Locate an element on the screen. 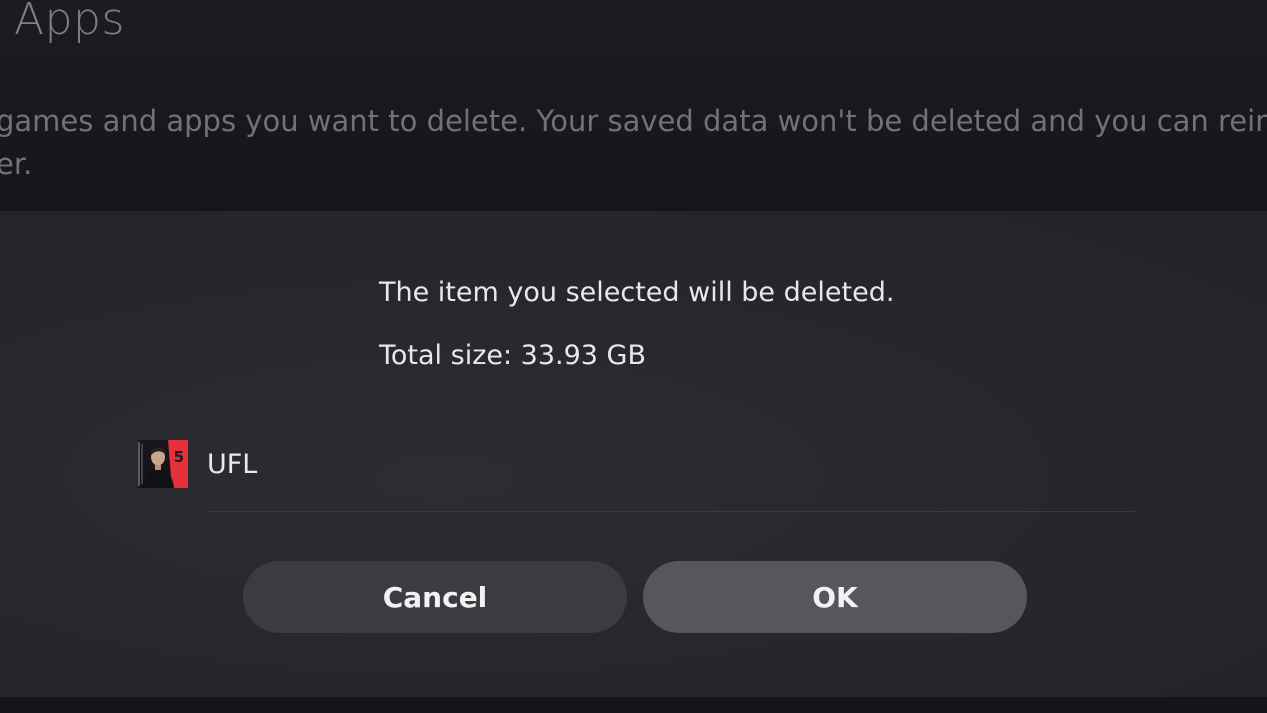 Image resolution: width=1267 pixels, height=713 pixels. divider is located at coordinates (671, 511).